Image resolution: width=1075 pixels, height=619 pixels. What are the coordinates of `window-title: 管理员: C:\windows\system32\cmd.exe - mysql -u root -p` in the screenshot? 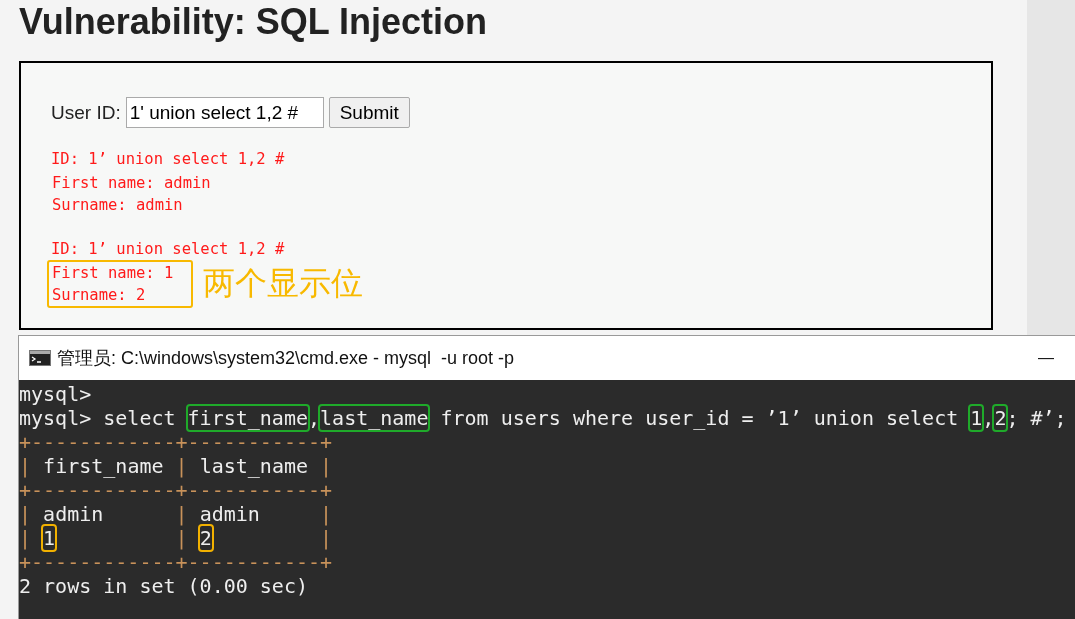 It's located at (286, 358).